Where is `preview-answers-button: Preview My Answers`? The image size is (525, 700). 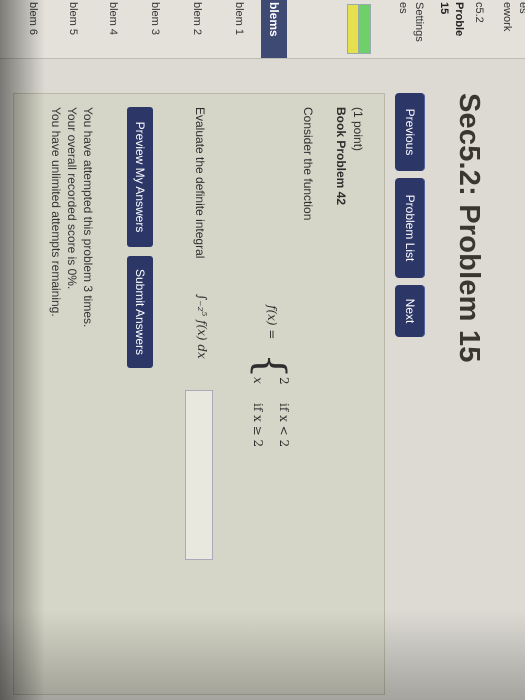
preview-answers-button: Preview My Answers is located at coordinates (140, 177).